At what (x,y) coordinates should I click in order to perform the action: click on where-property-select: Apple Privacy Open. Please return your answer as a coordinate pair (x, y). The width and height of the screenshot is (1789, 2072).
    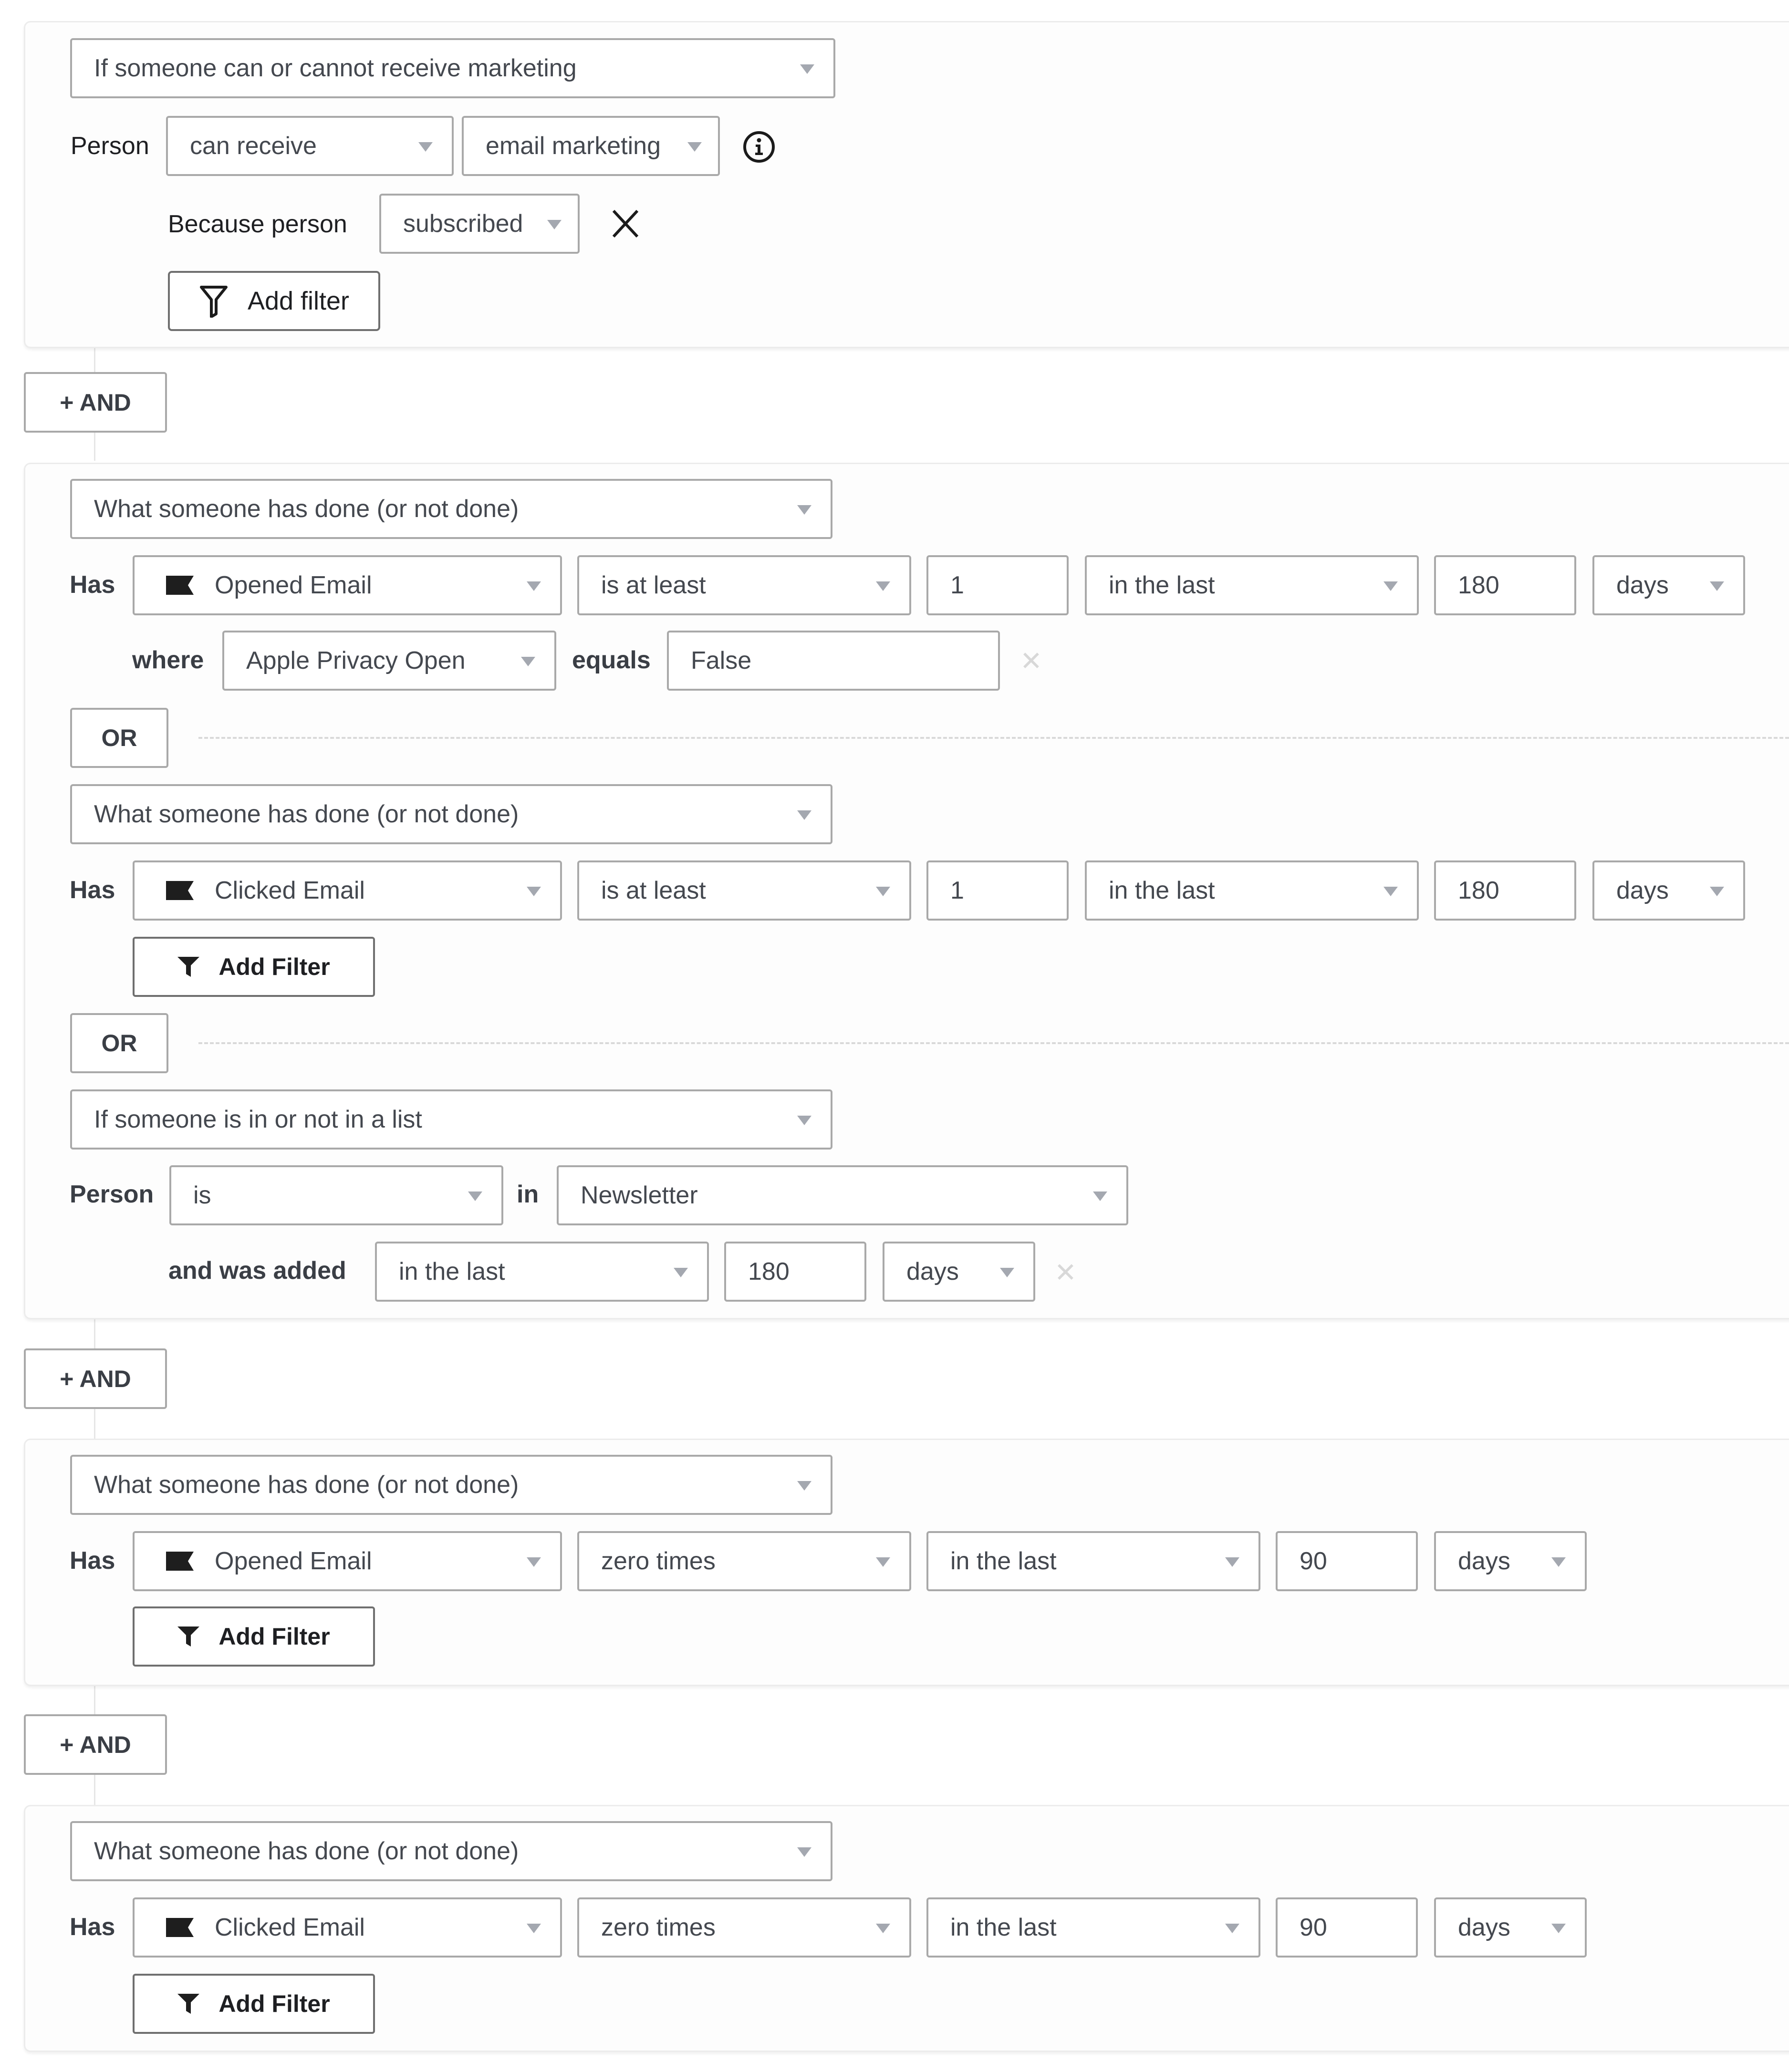
    Looking at the image, I should click on (389, 661).